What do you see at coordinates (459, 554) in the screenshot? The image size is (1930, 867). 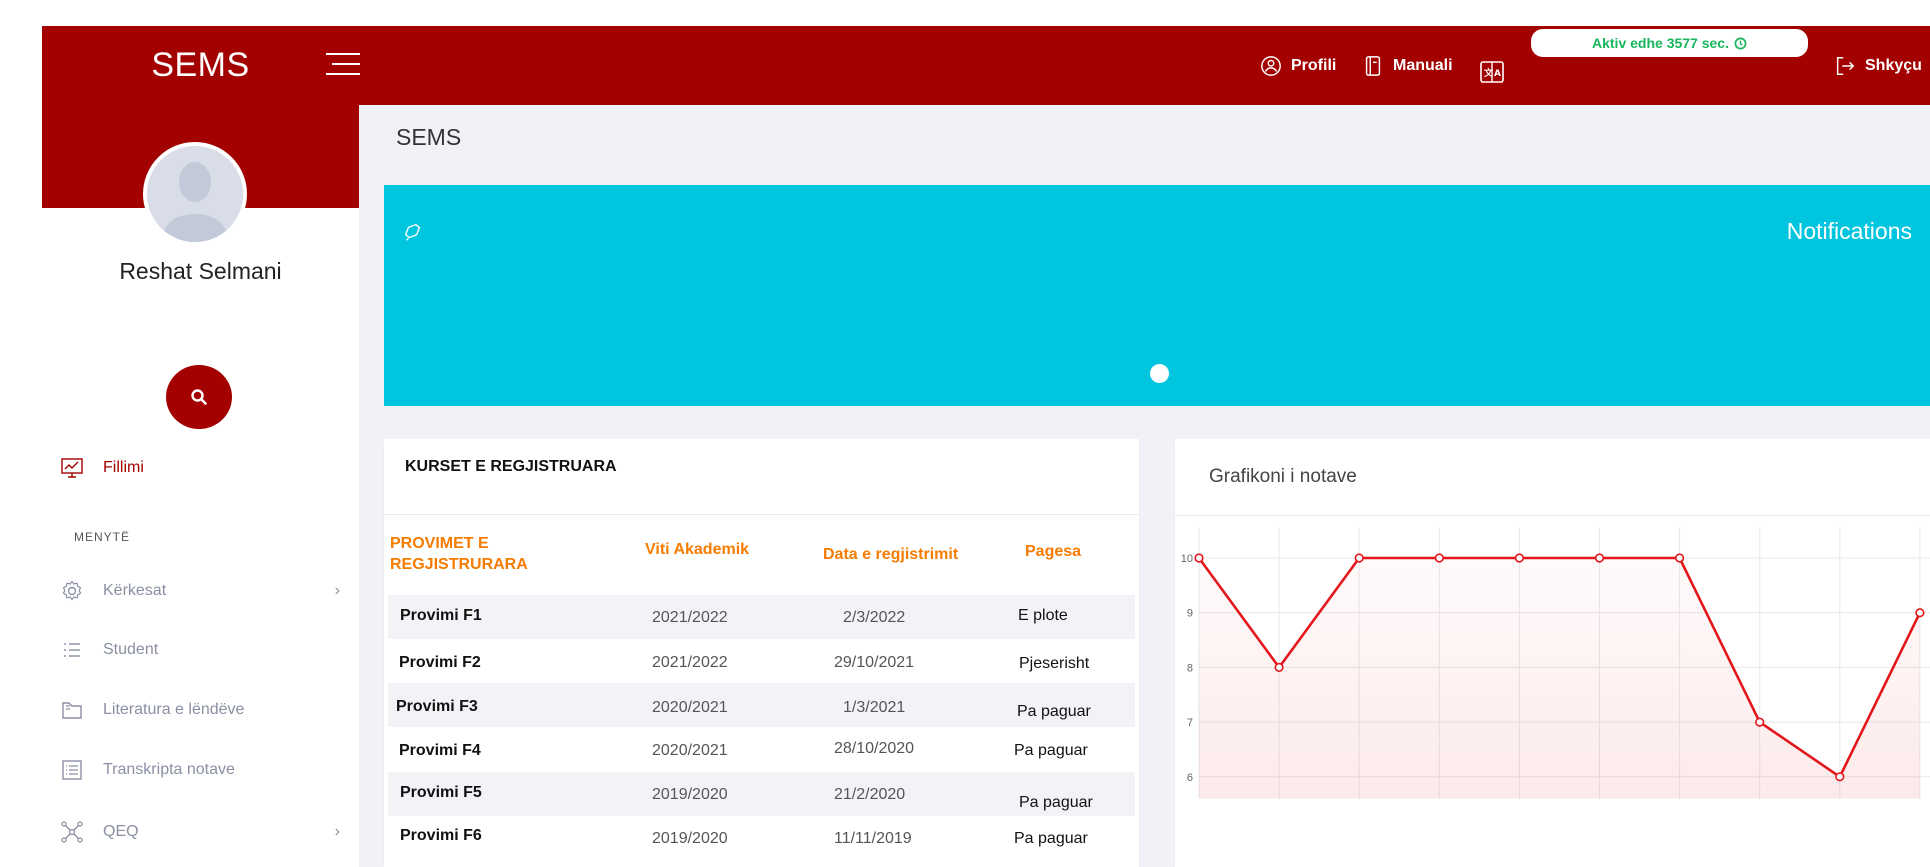 I see `header-exams: PROVIMET E REGJISTRURARA` at bounding box center [459, 554].